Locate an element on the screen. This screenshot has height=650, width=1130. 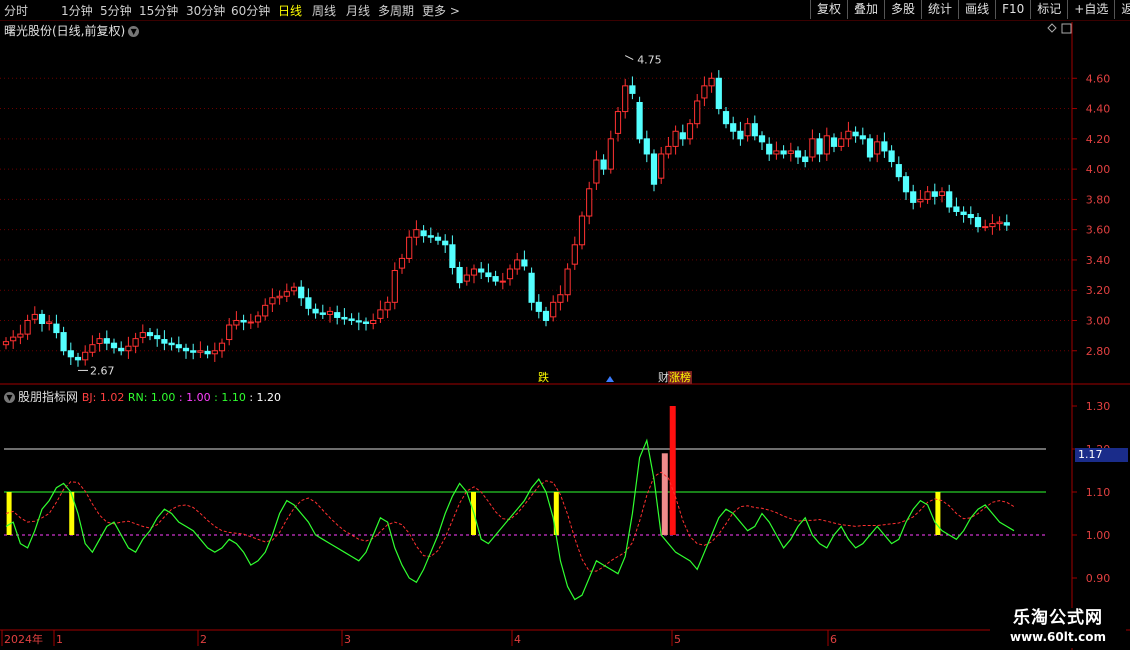
ind-y-tick-label: 1.00 is located at coordinates (1098, 535).